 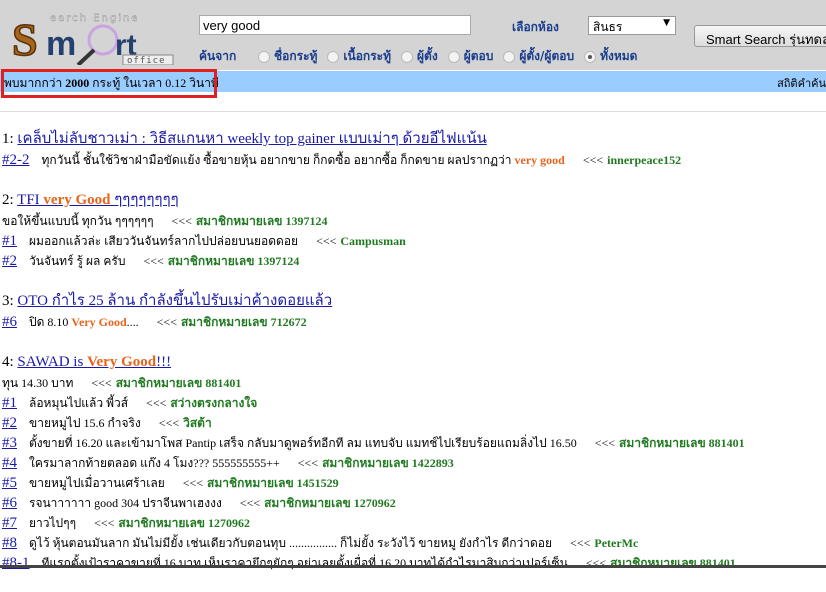 What do you see at coordinates (16, 160) in the screenshot?
I see `reply-tag-link: #2-2` at bounding box center [16, 160].